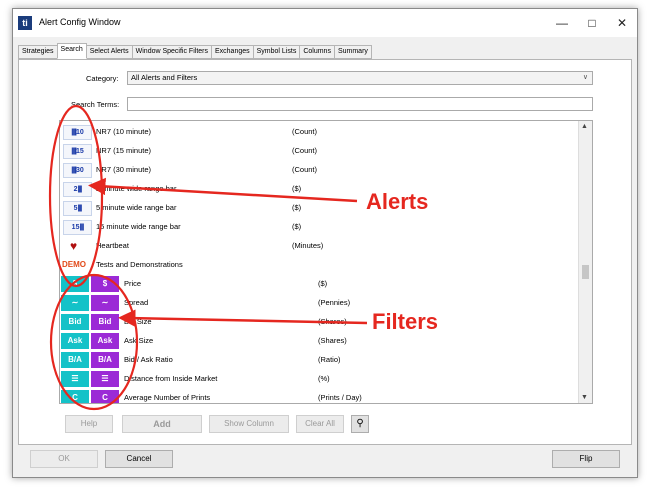 This screenshot has height=487, width=649. What do you see at coordinates (405, 321) in the screenshot?
I see `filters-annotation-label: Filters` at bounding box center [405, 321].